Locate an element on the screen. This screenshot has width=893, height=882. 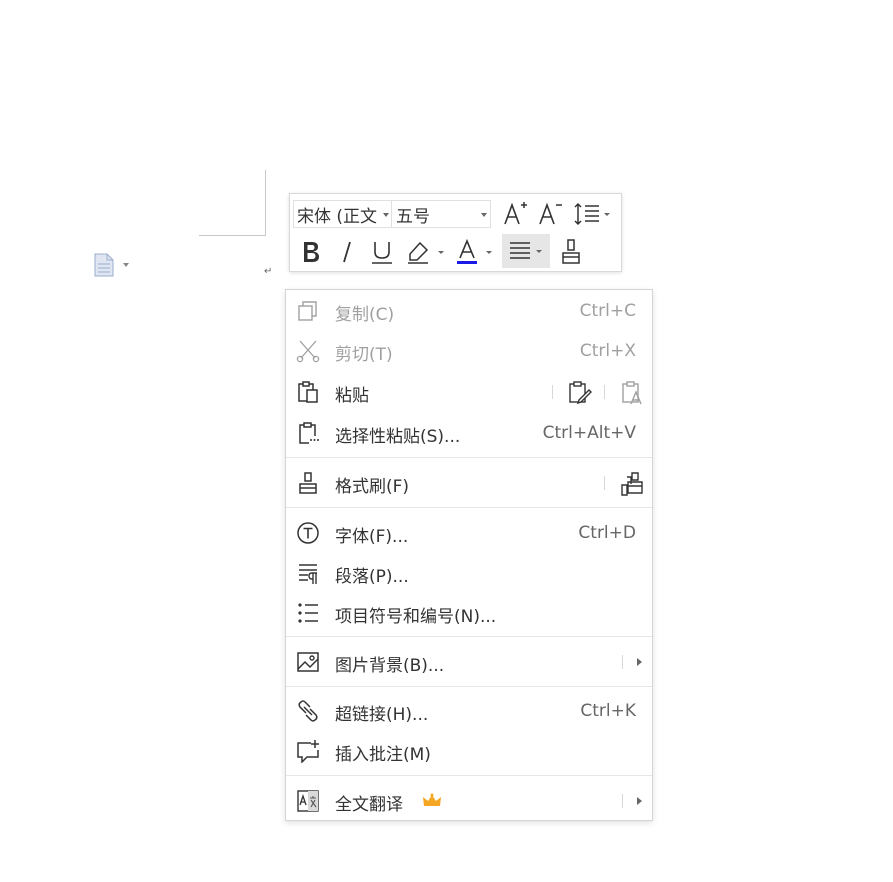
grow-font-icon is located at coordinates (515, 213).